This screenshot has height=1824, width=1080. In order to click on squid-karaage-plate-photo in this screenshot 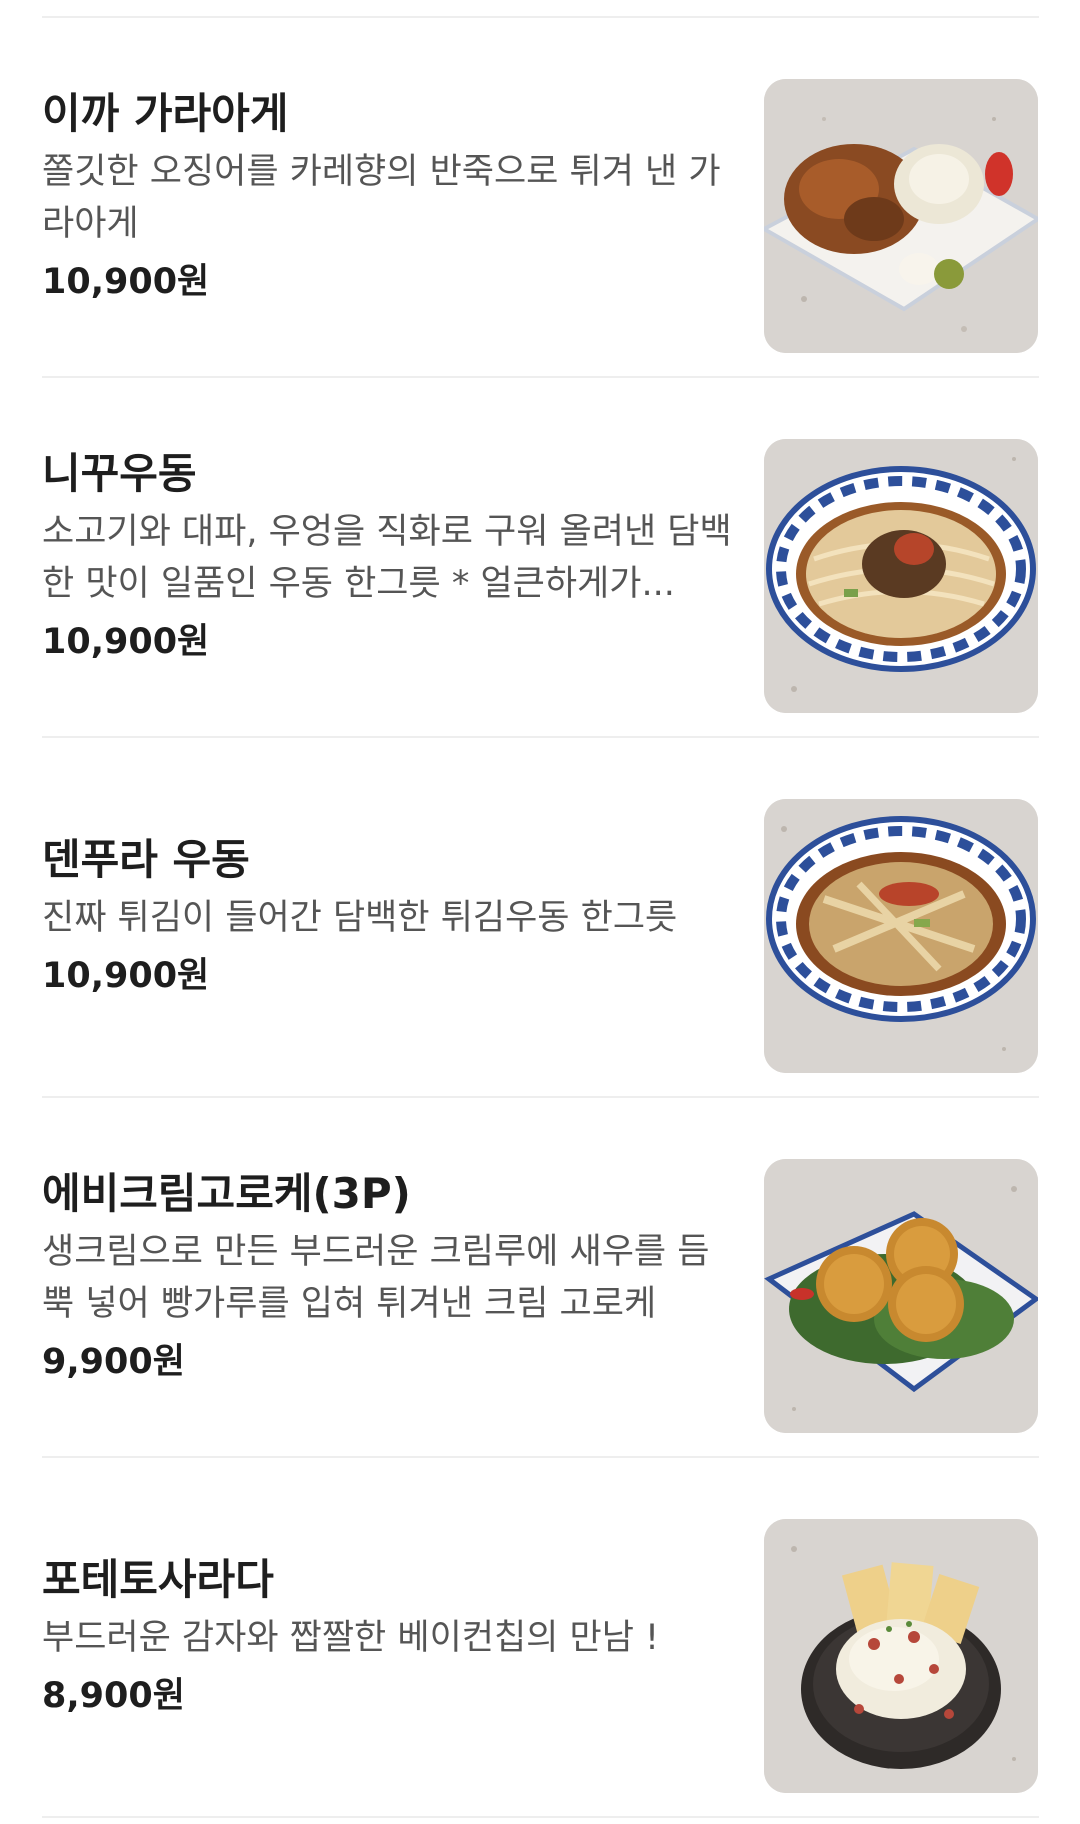, I will do `click(901, 216)`.